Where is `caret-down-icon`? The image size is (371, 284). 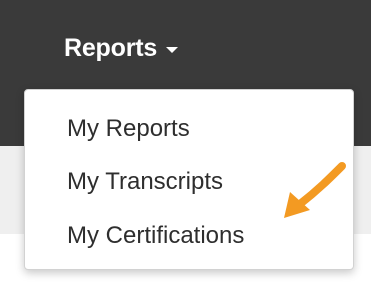
caret-down-icon is located at coordinates (172, 50).